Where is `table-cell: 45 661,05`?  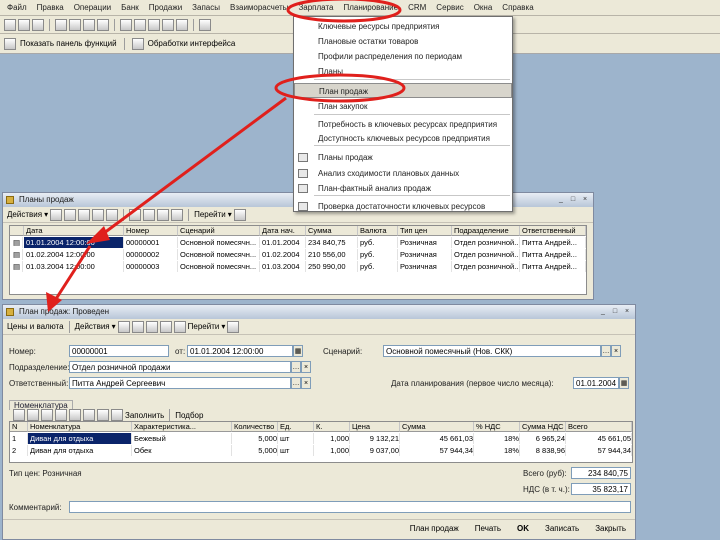
table-cell: 45 661,05 is located at coordinates (599, 438).